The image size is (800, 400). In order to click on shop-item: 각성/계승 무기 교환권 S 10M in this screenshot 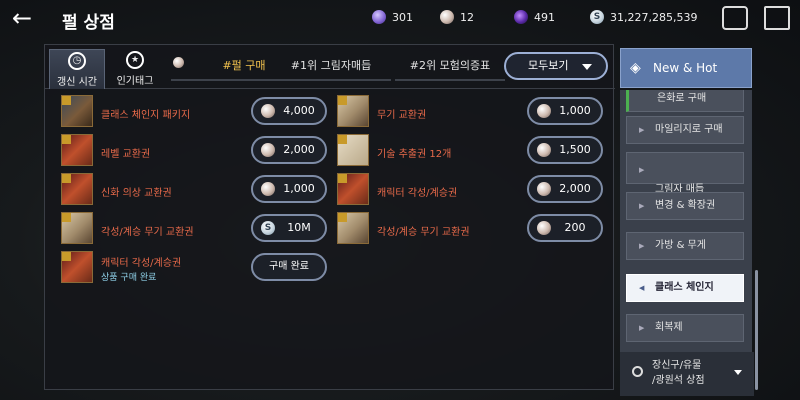, I will do `click(196, 230)`.